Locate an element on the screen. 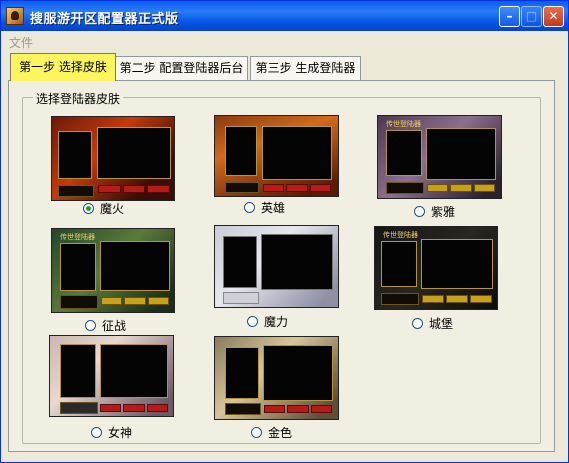 The width and height of the screenshot is (569, 463). maximize-icon: □ is located at coordinates (531, 16).